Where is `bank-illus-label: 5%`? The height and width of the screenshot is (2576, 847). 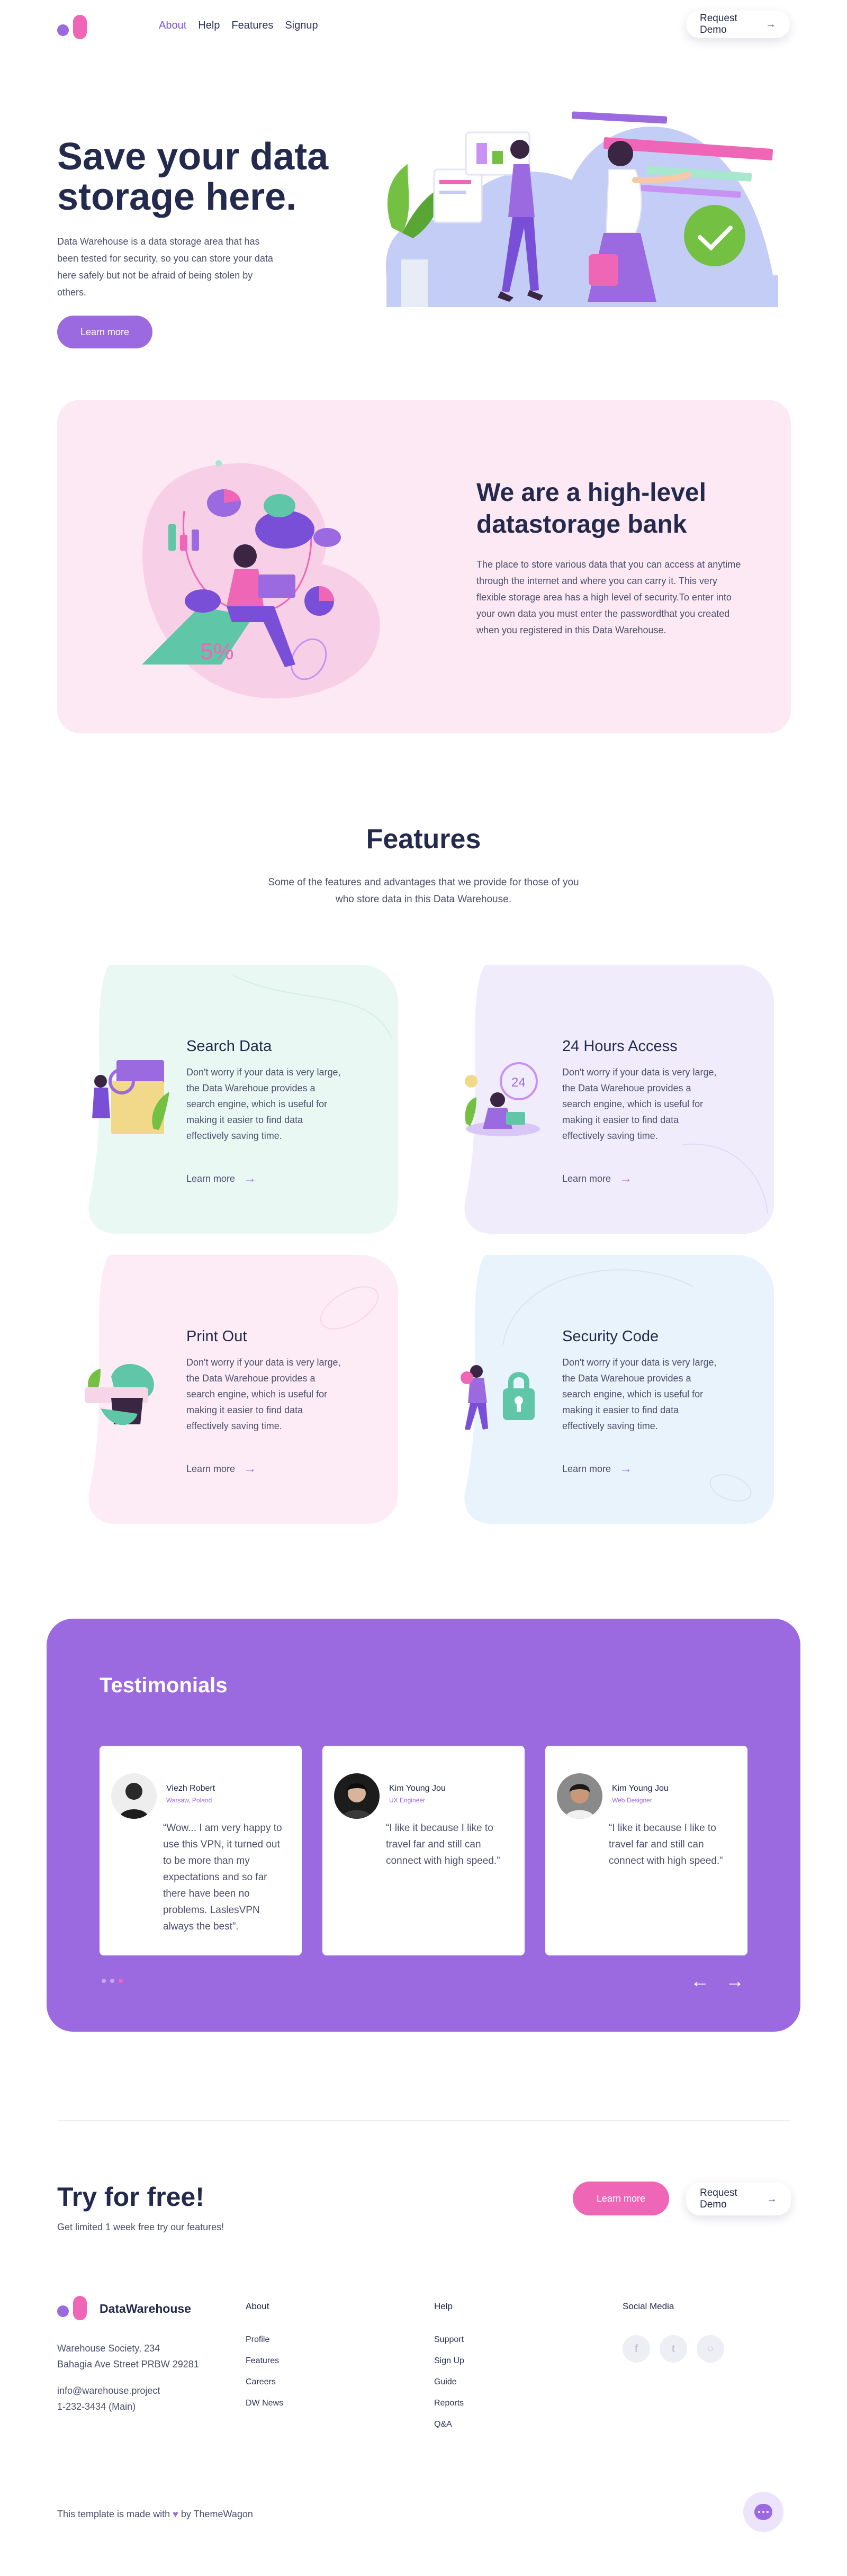
bank-illus-label: 5% is located at coordinates (217, 652).